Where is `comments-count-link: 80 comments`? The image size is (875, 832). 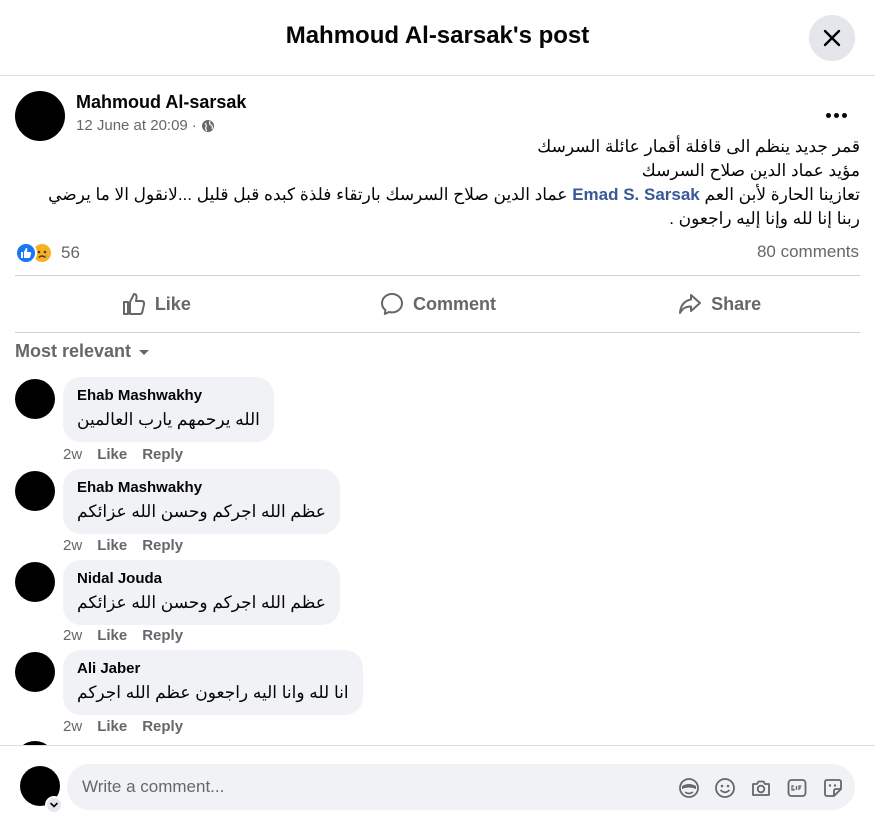 comments-count-link: 80 comments is located at coordinates (808, 252).